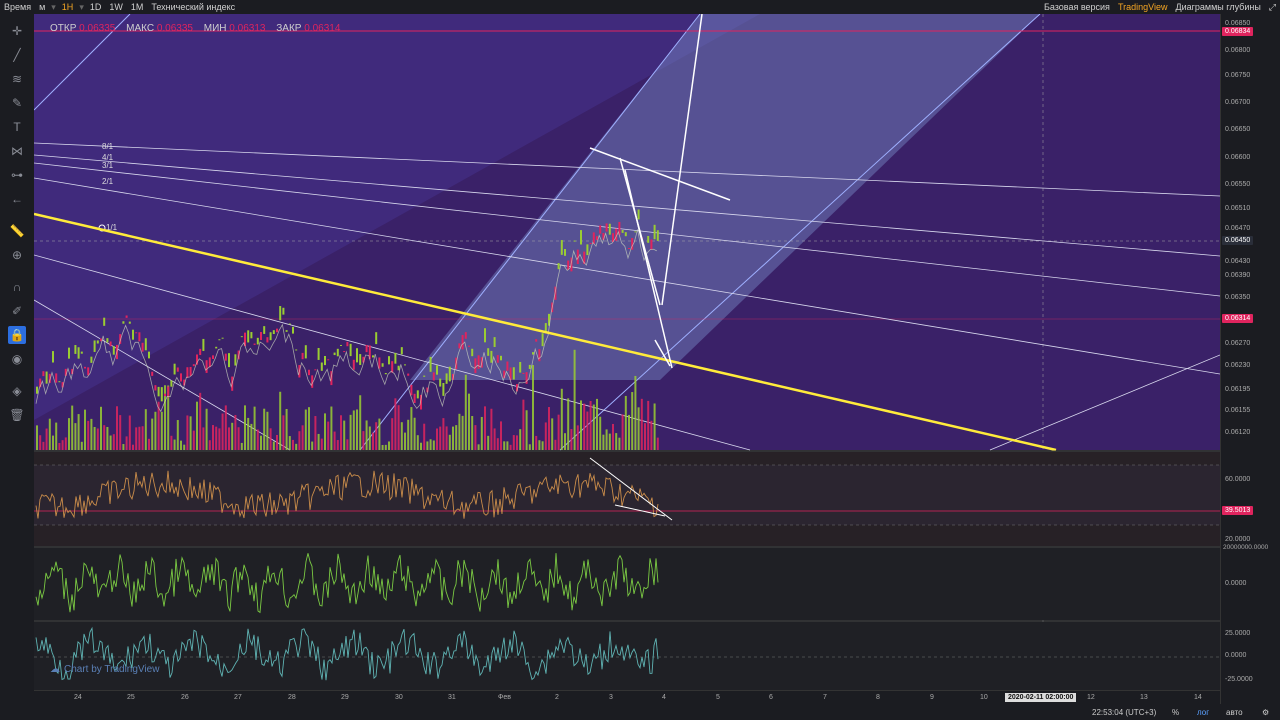  What do you see at coordinates (17, 391) in the screenshot?
I see `layers-icon: ◈` at bounding box center [17, 391].